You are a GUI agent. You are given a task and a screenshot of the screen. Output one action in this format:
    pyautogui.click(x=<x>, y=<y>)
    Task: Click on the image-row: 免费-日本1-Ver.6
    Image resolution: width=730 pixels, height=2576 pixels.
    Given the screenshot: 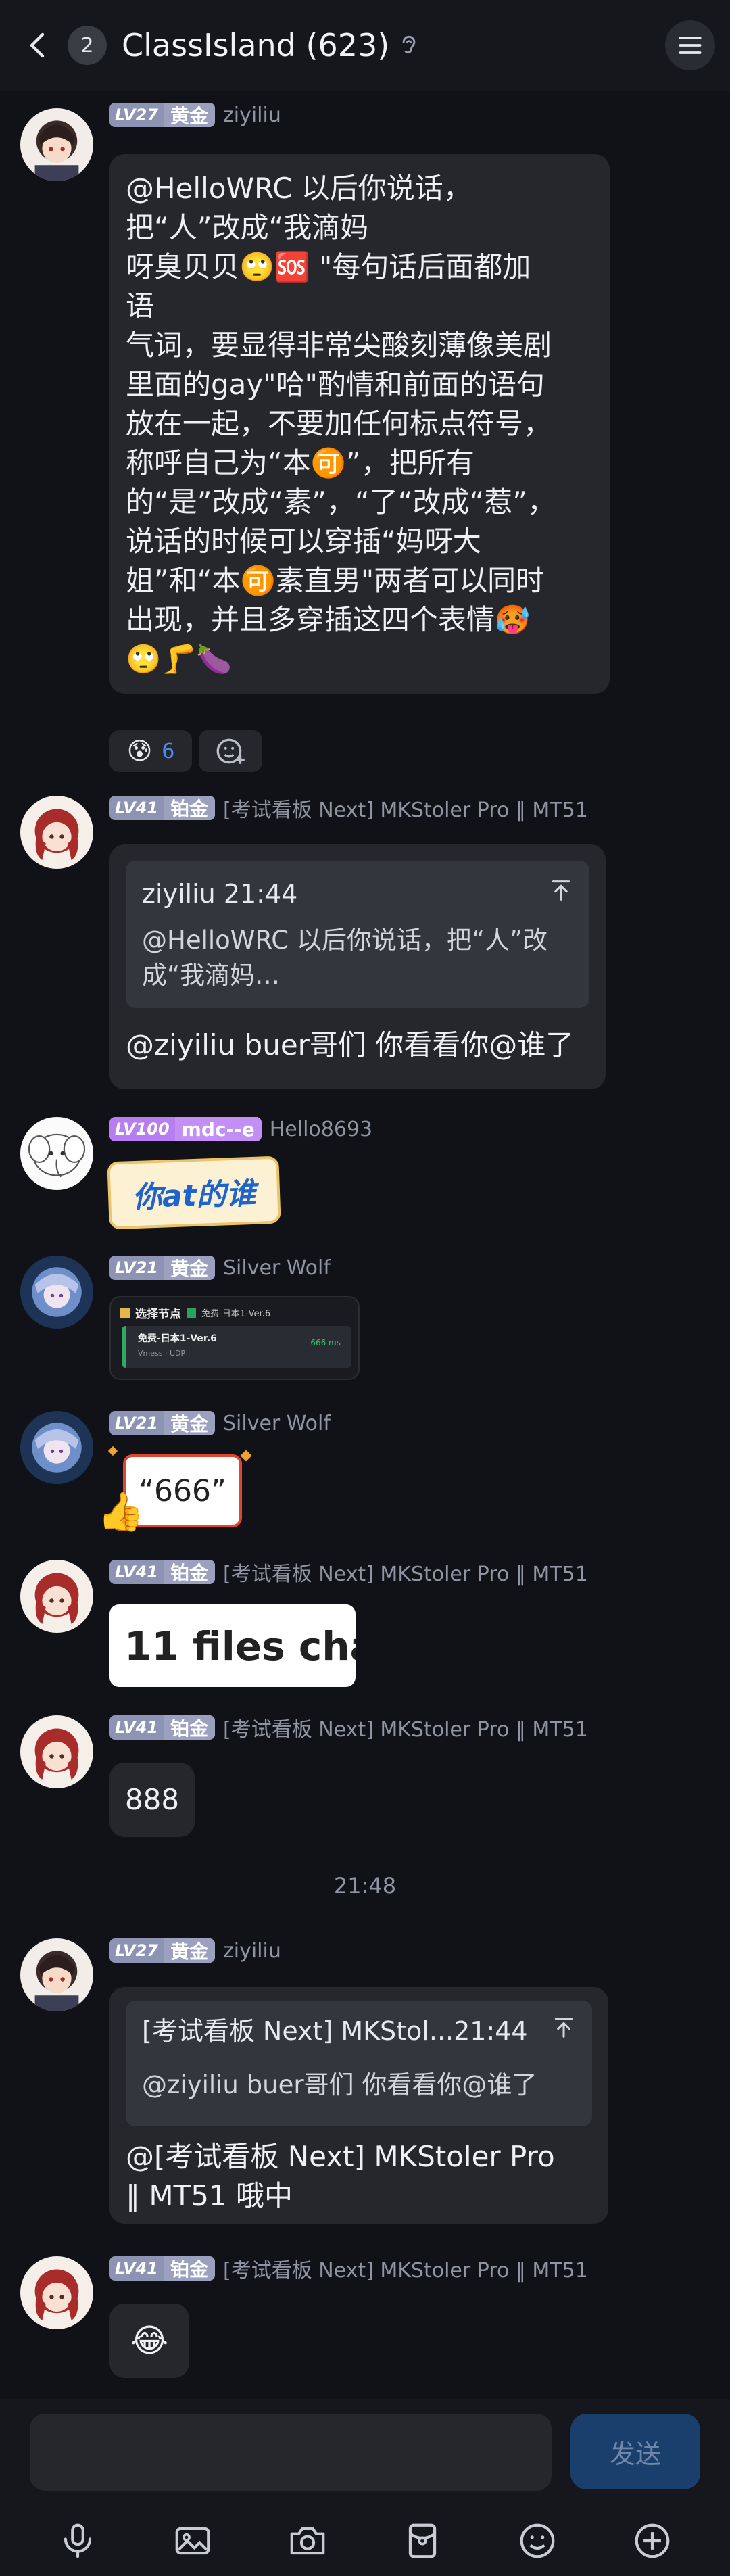 What is the action you would take?
    pyautogui.click(x=177, y=1338)
    